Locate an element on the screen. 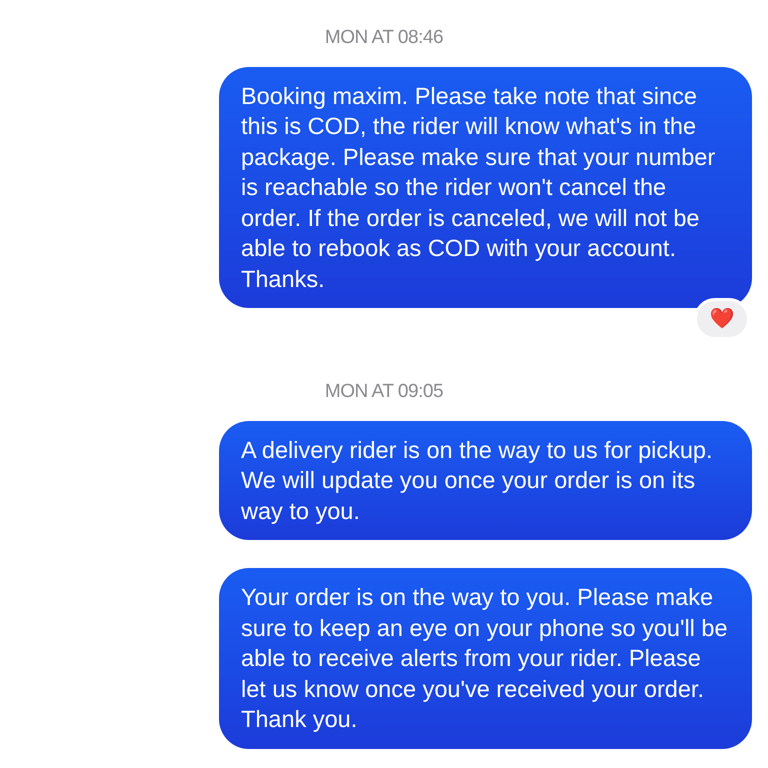 Image resolution: width=768 pixels, height=768 pixels. reaction-badge: ❤ is located at coordinates (722, 319).